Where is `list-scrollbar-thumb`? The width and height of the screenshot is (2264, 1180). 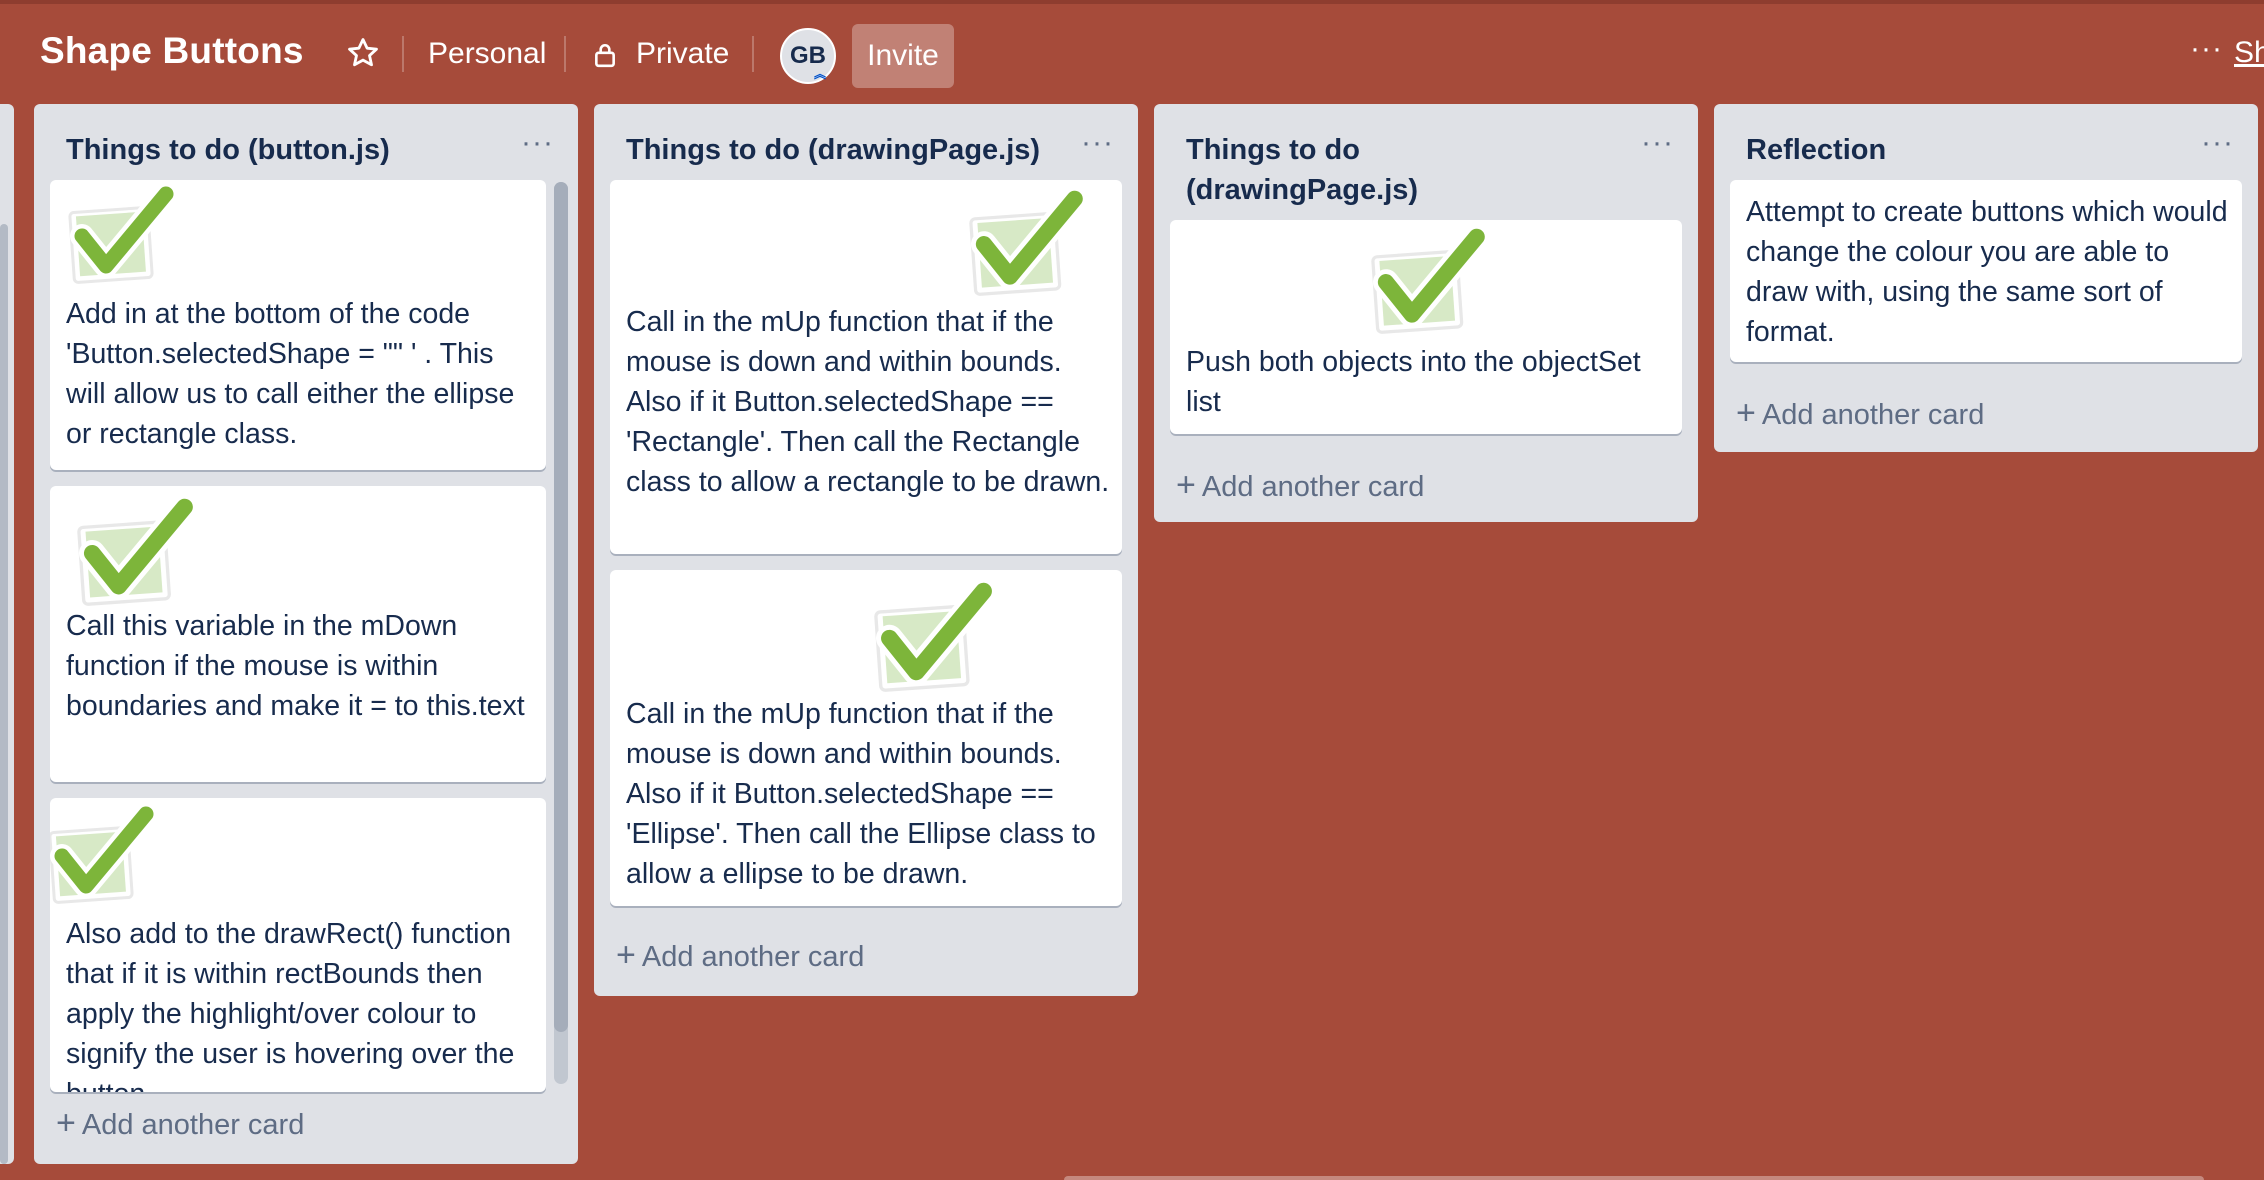 list-scrollbar-thumb is located at coordinates (561, 607).